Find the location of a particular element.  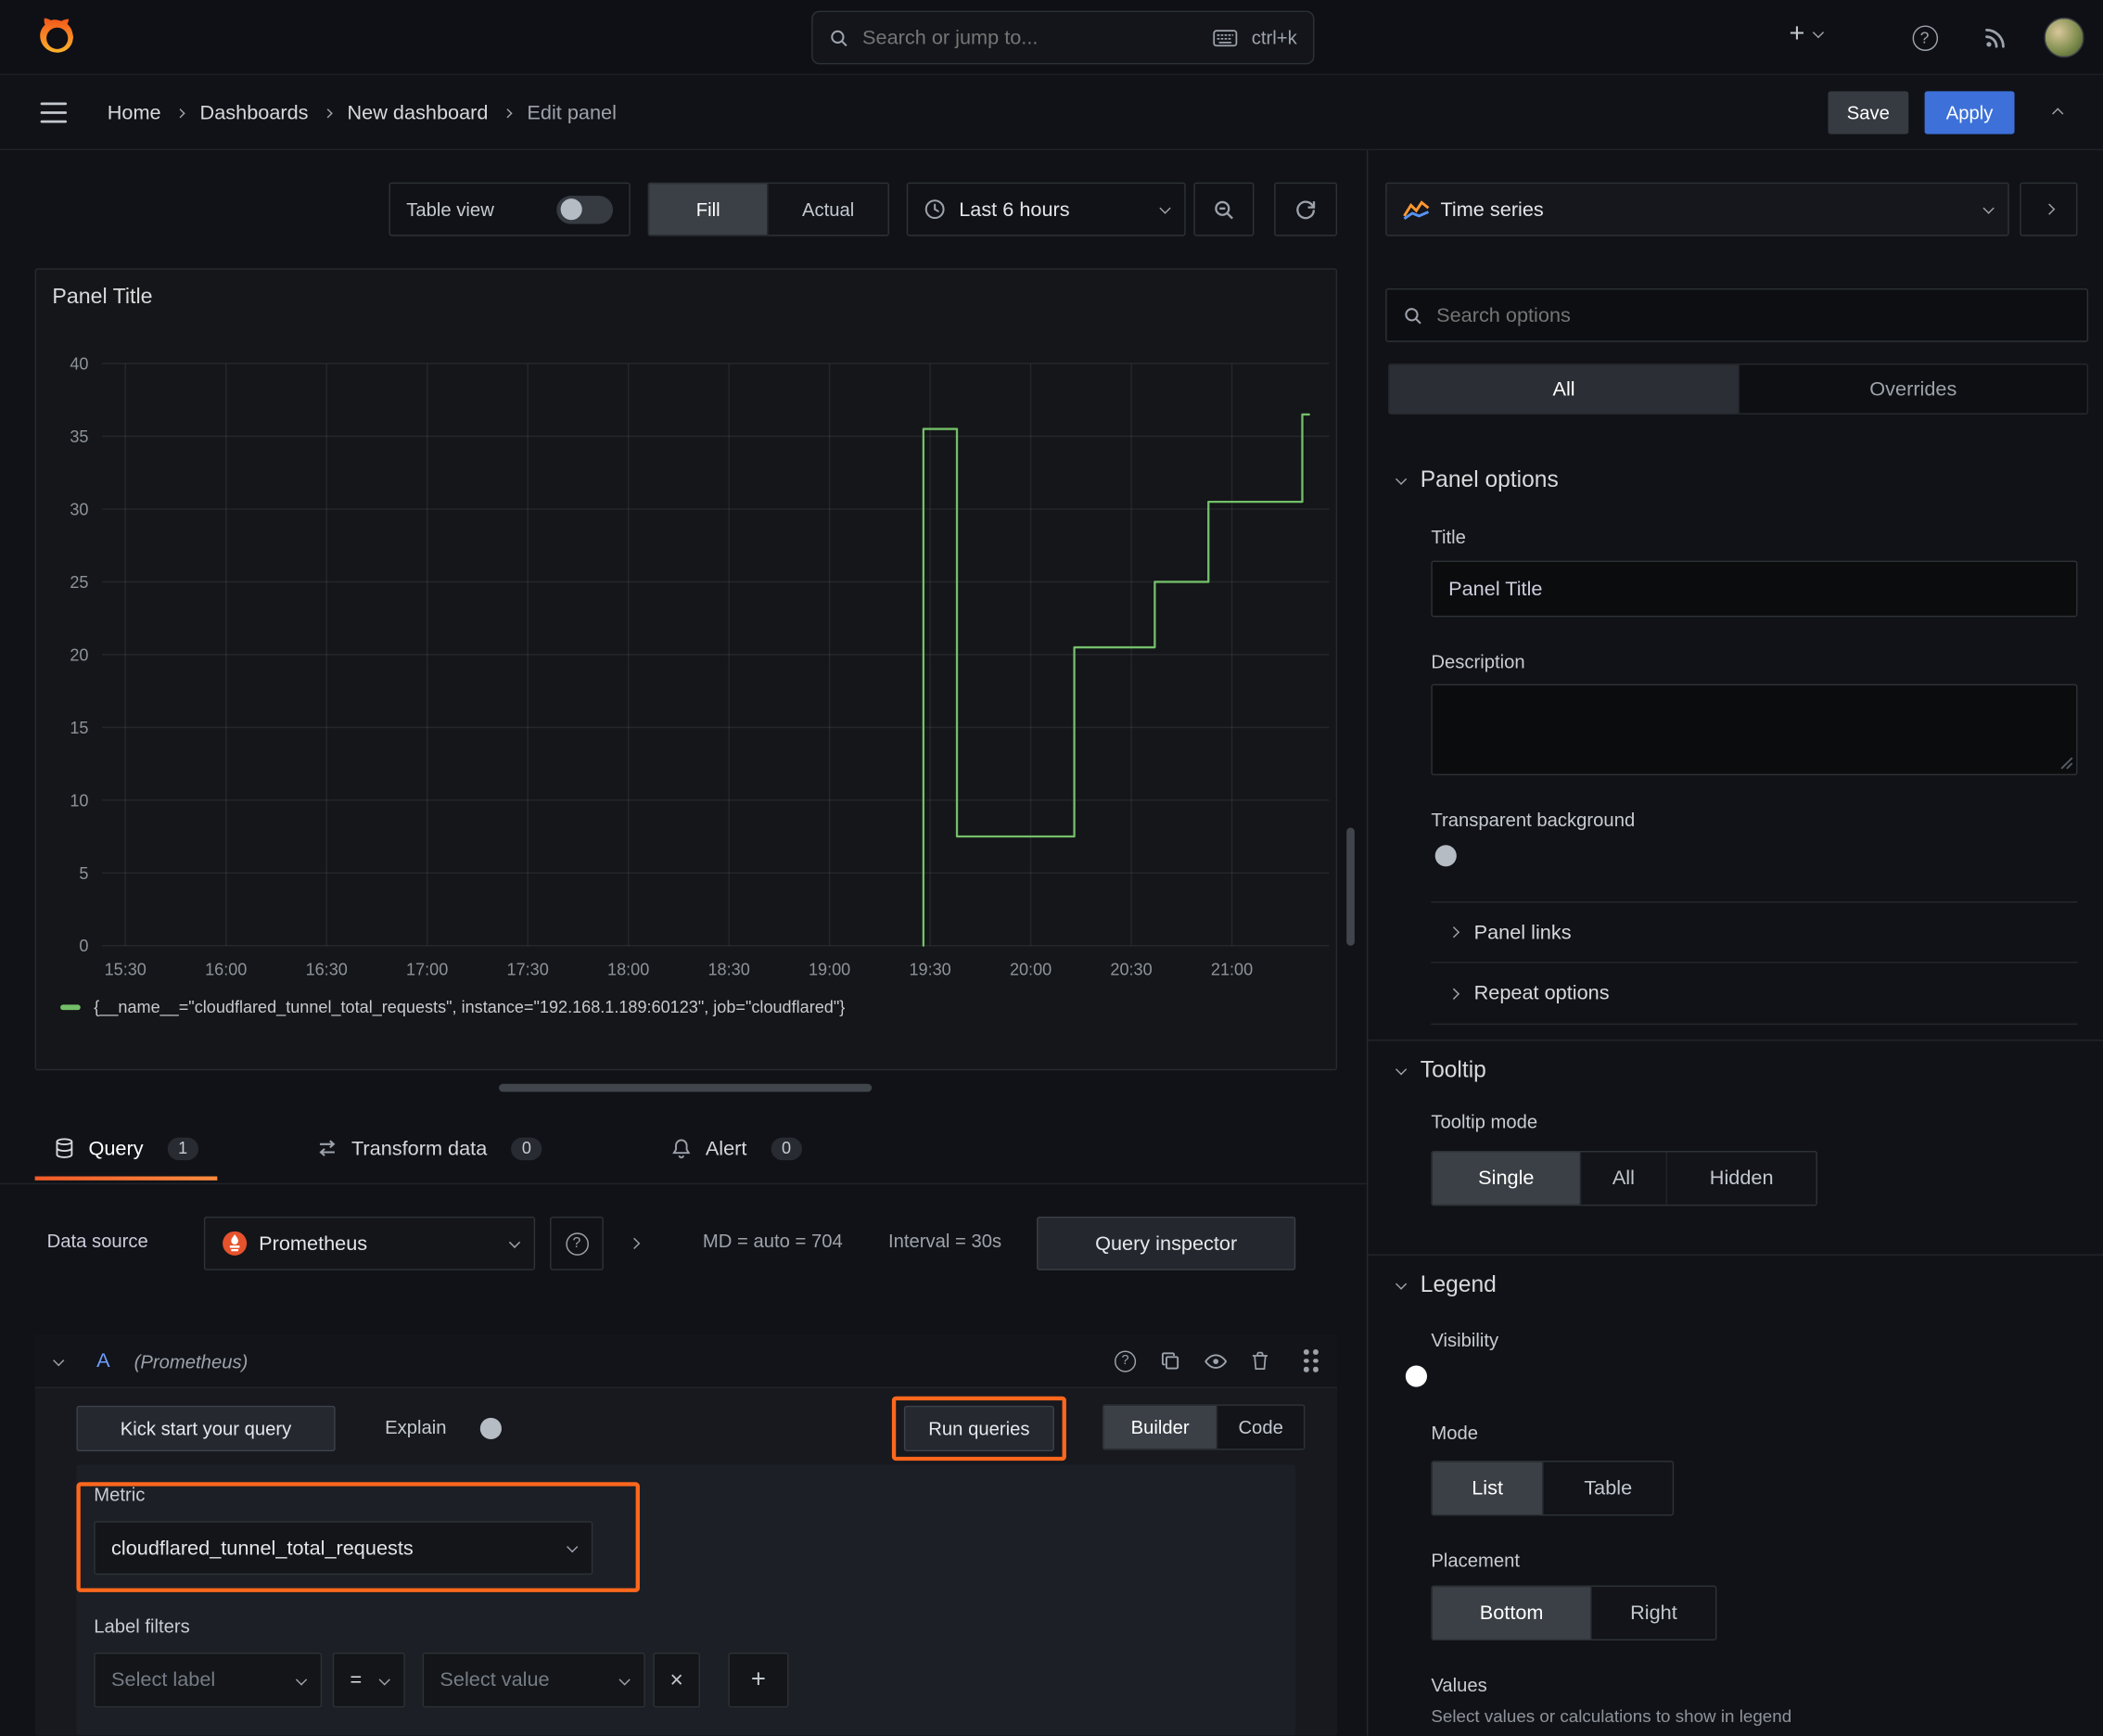

hide-query-icon is located at coordinates (1216, 1361).